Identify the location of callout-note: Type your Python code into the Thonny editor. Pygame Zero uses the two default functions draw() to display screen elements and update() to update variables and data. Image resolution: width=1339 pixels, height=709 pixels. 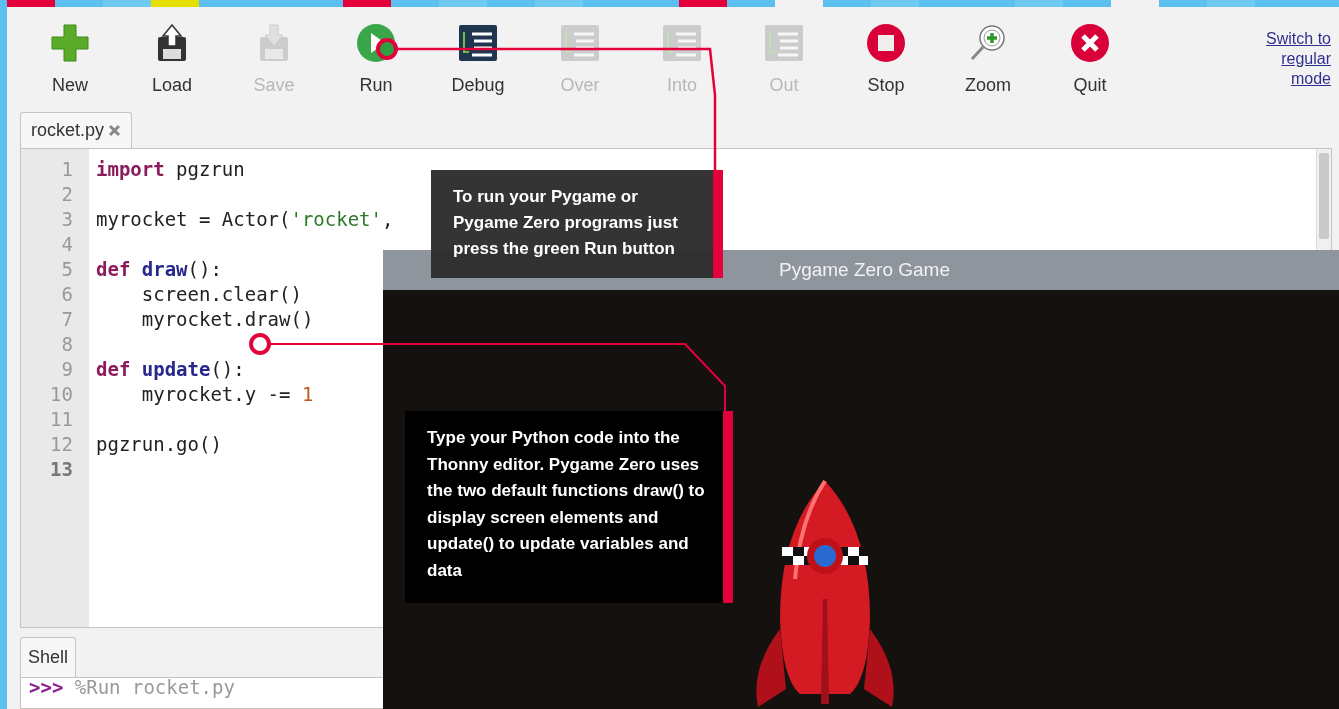
(569, 507).